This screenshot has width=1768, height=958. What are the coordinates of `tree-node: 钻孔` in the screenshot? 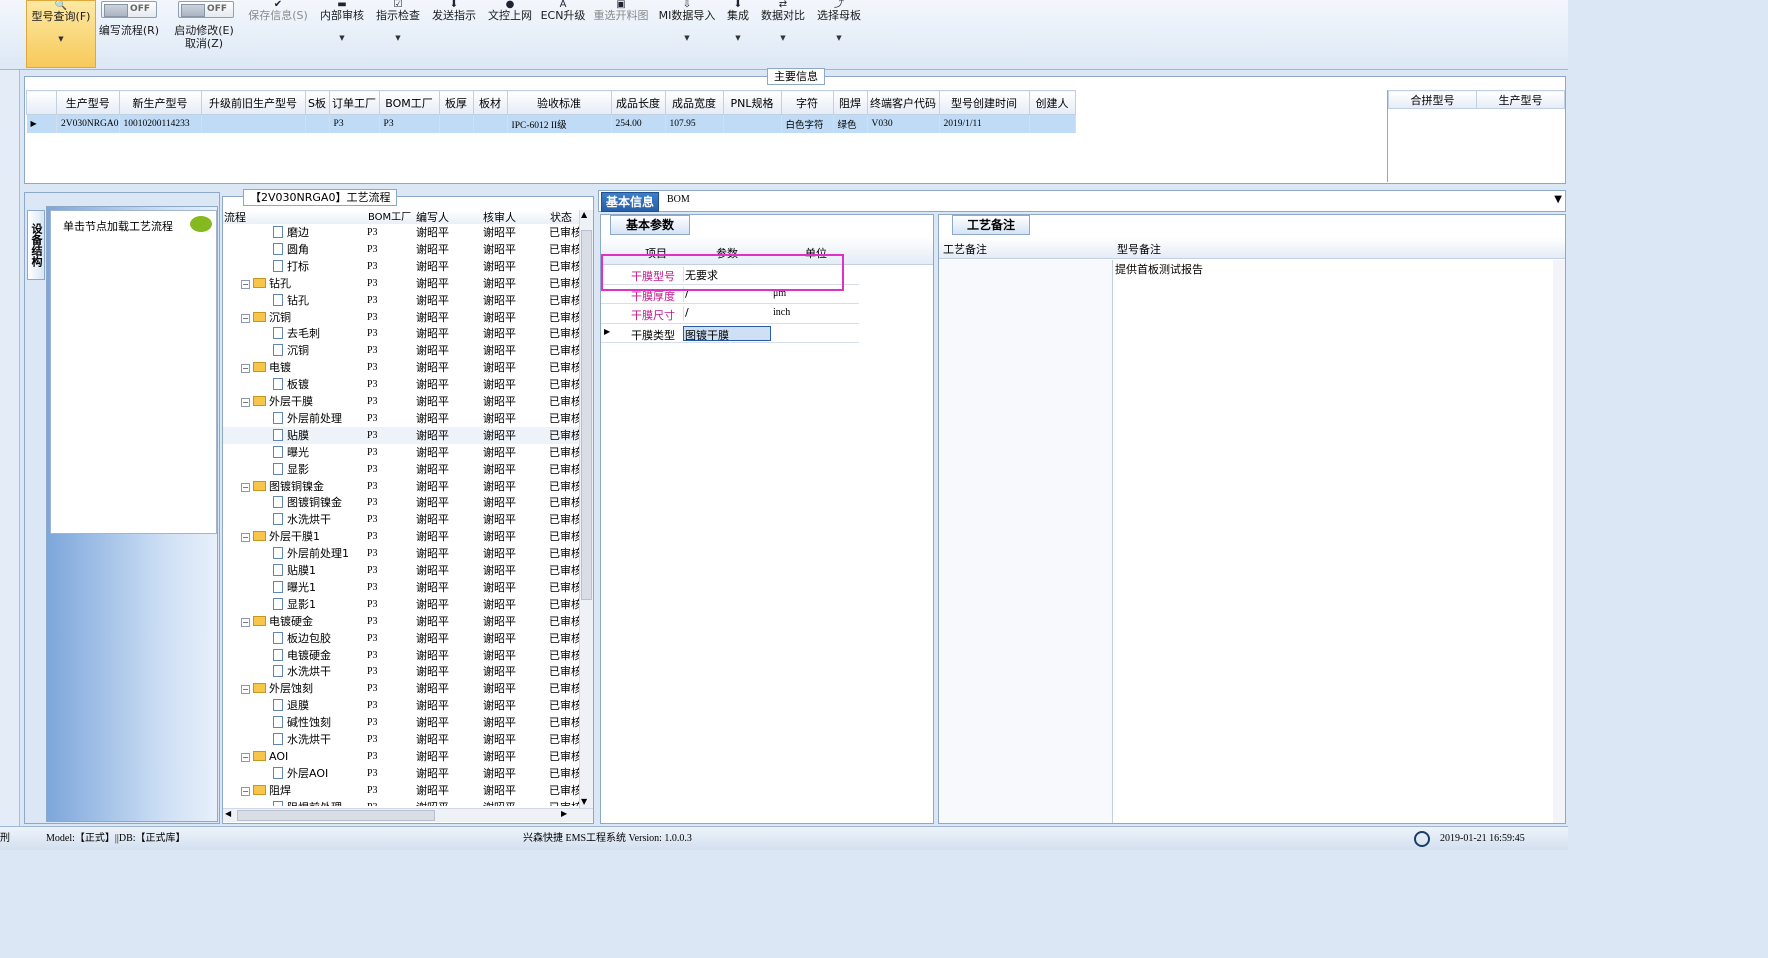 It's located at (318, 300).